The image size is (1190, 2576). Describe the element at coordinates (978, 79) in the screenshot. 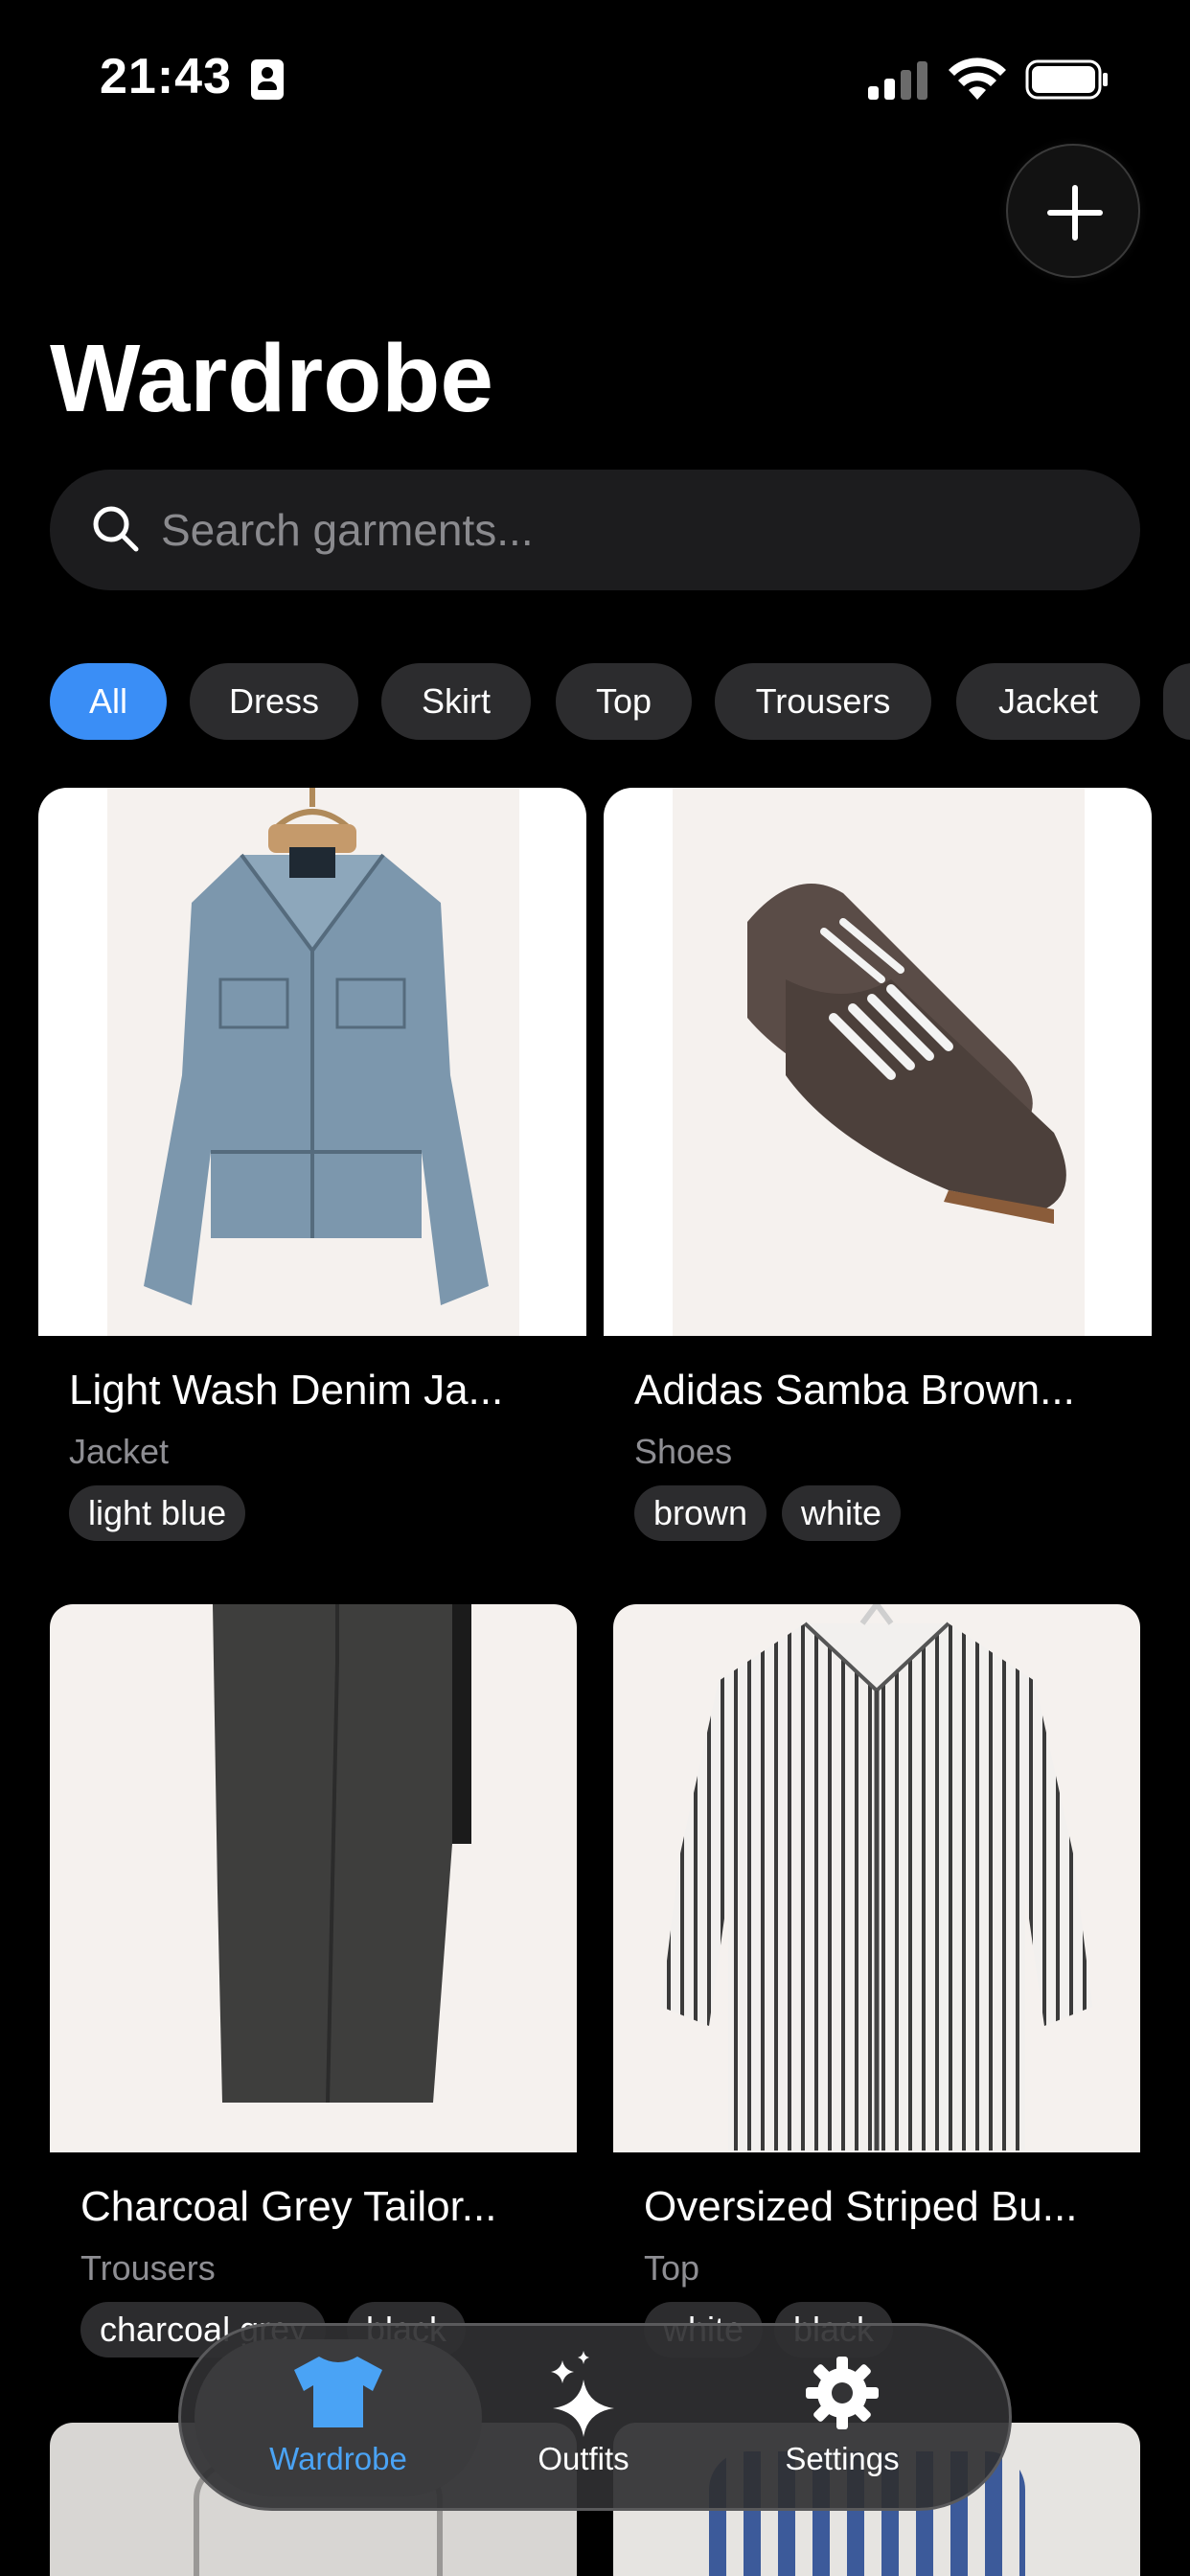

I see `wifi-icon` at that location.